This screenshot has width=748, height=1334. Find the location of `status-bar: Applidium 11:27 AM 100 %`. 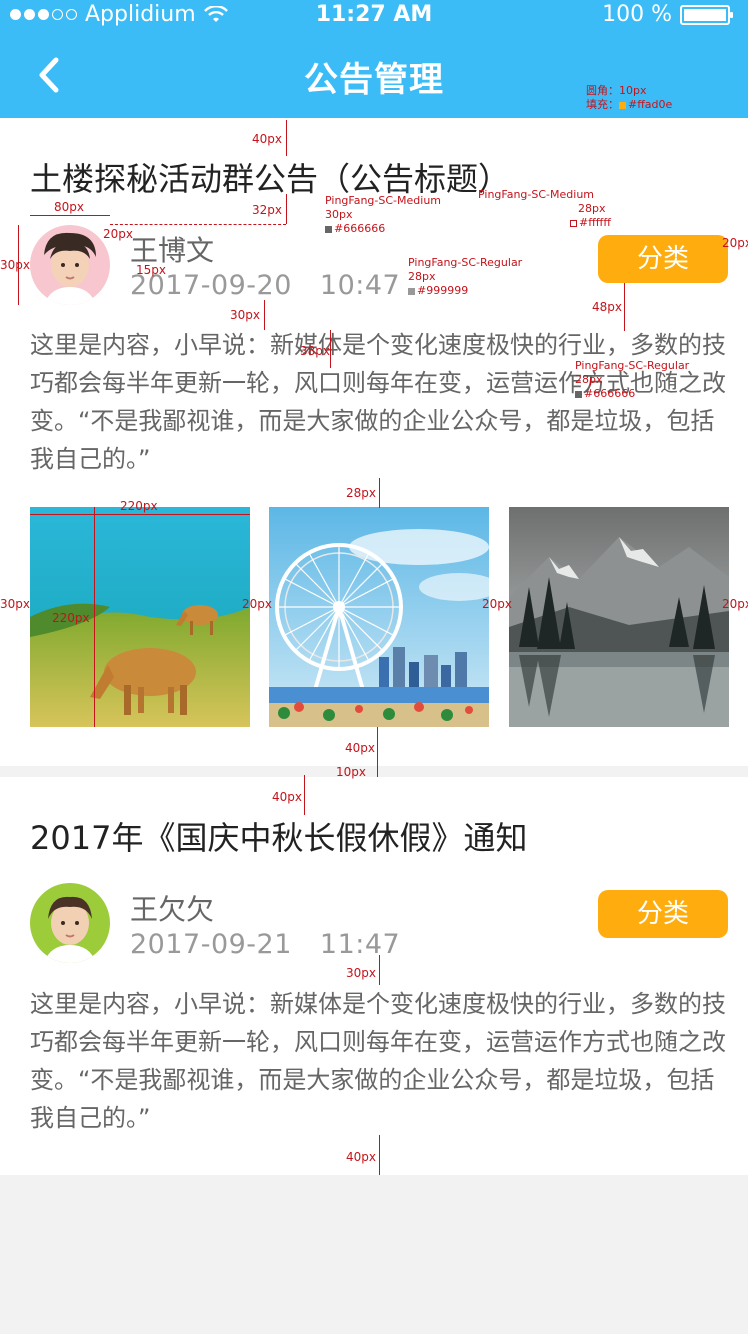

status-bar: Applidium 11:27 AM 100 % is located at coordinates (374, 16).